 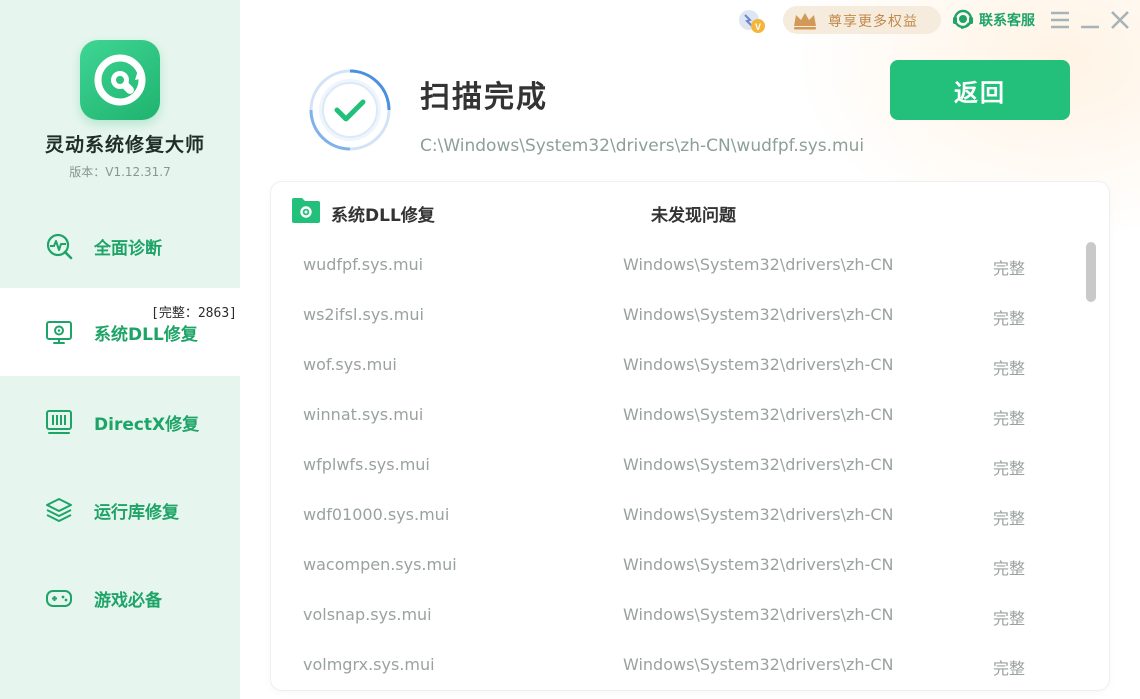 What do you see at coordinates (350, 110) in the screenshot?
I see `scan-complete-check-icon` at bounding box center [350, 110].